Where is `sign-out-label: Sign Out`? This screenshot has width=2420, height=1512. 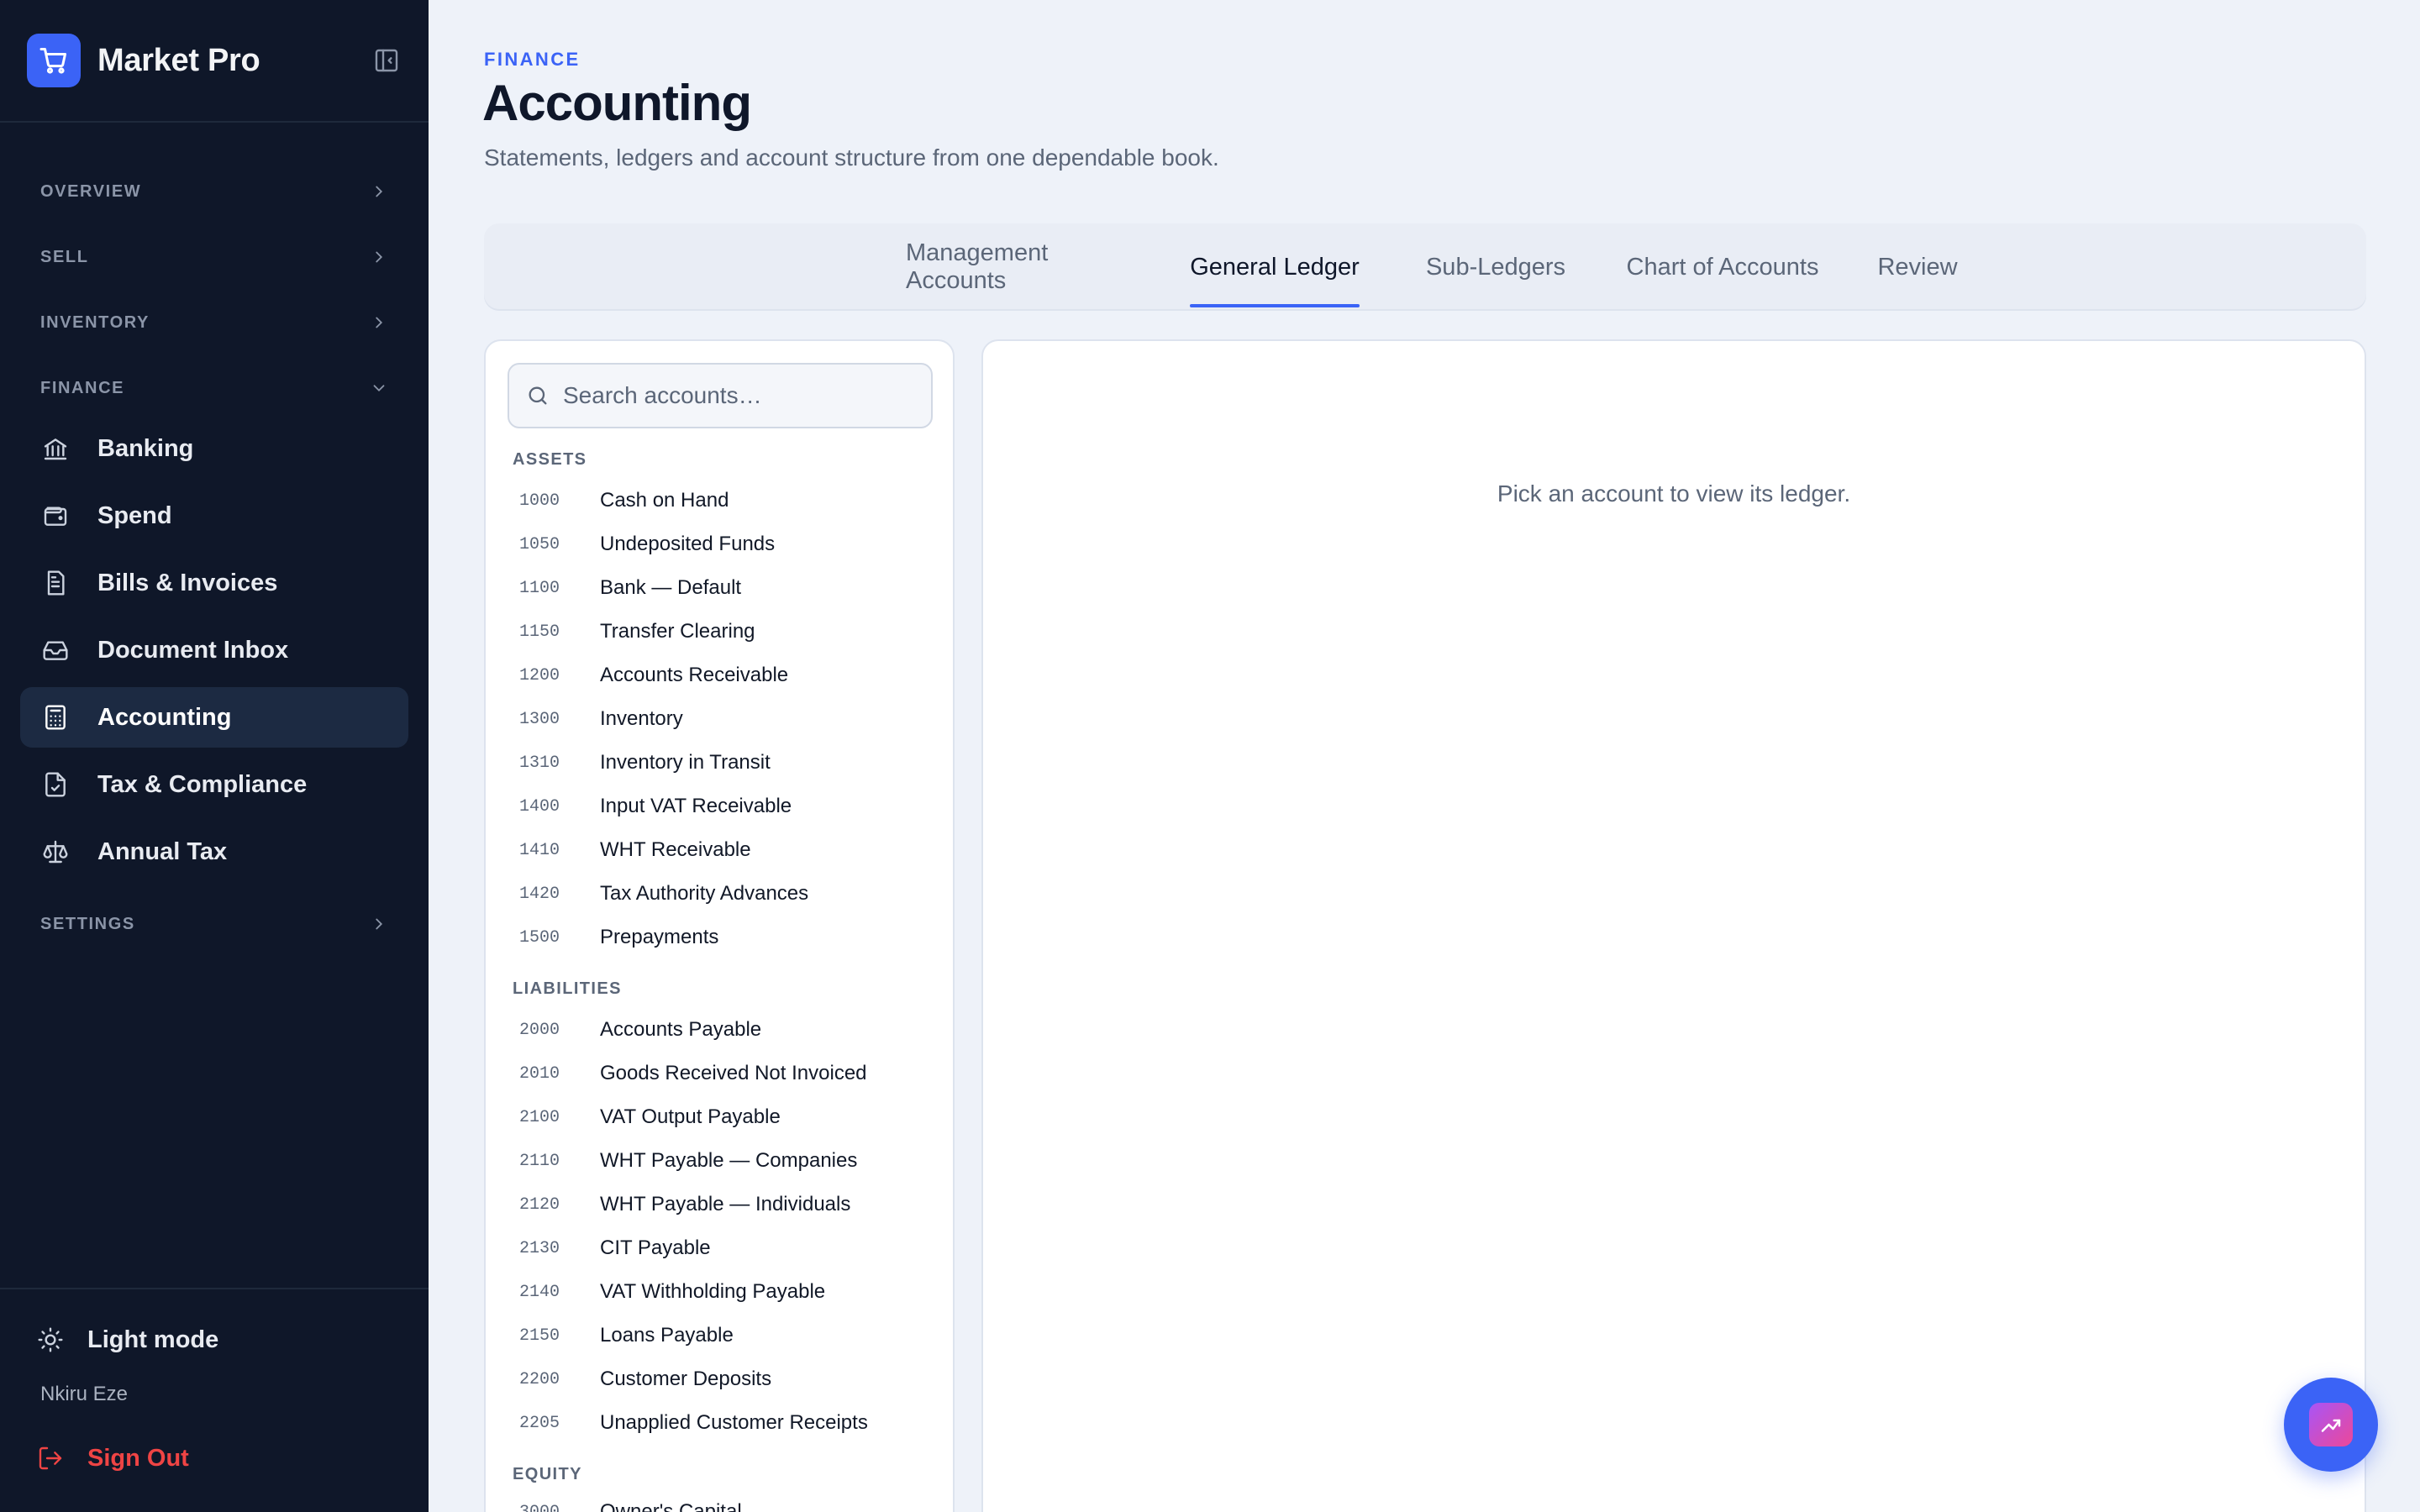 sign-out-label: Sign Out is located at coordinates (138, 1458).